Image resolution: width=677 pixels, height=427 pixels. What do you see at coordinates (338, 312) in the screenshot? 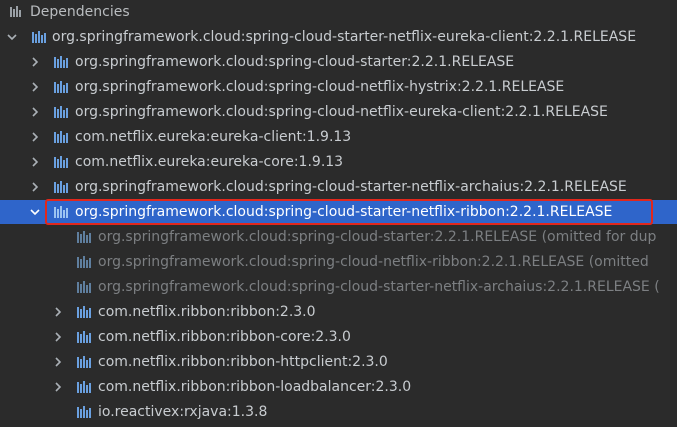
I see `tree-row: com.netflix.ribbon:ribbon:2.3.0` at bounding box center [338, 312].